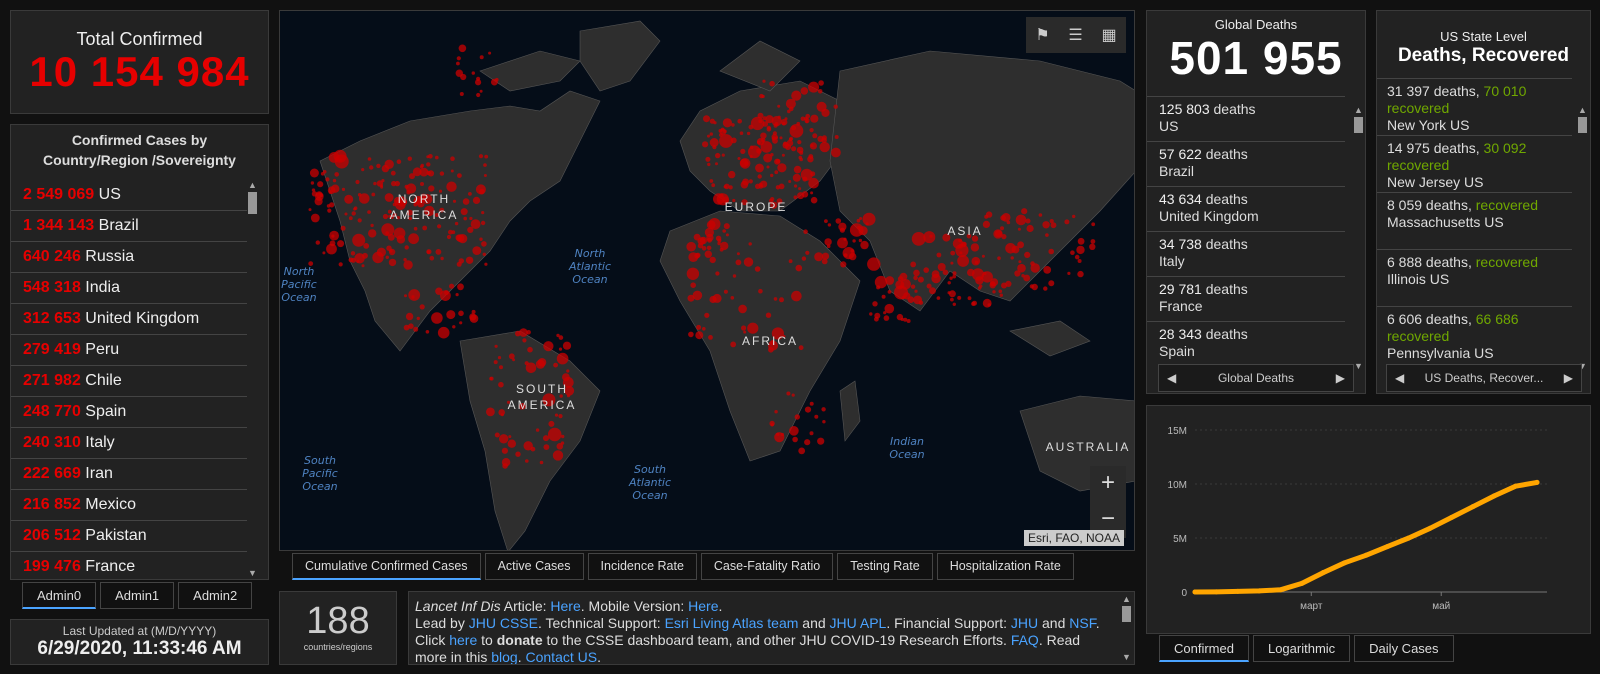 The image size is (1600, 674). What do you see at coordinates (1358, 238) in the screenshot?
I see `global-deaths-scrollbar: ▲ ▼` at bounding box center [1358, 238].